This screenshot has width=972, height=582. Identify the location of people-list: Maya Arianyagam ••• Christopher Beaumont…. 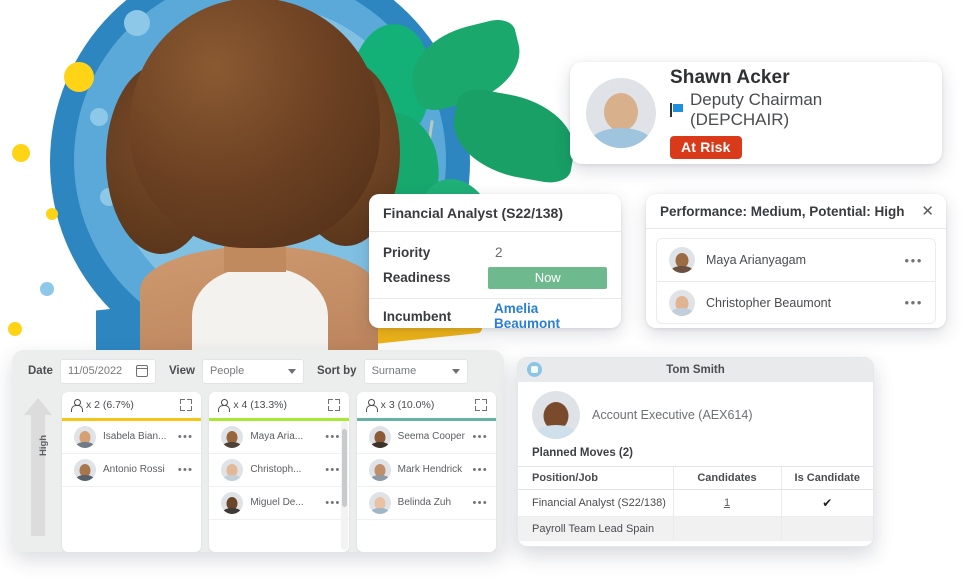
(796, 281).